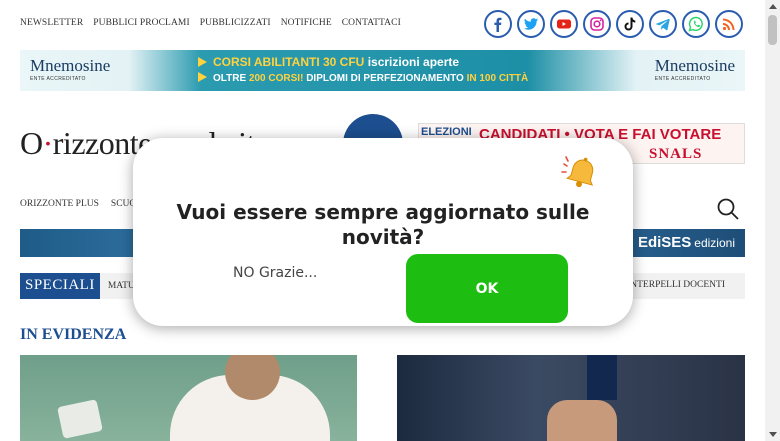  Describe the element at coordinates (564, 24) in the screenshot. I see `youtube-icon` at that location.